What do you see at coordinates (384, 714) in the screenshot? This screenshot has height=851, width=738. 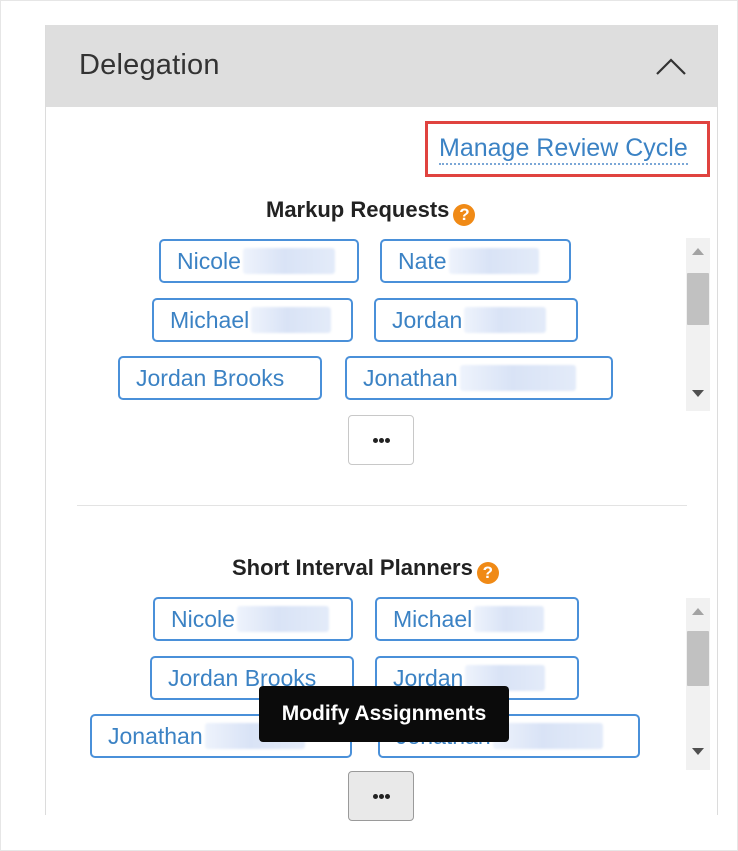 I see `modify-assignments-tooltip: Modify Assignments` at bounding box center [384, 714].